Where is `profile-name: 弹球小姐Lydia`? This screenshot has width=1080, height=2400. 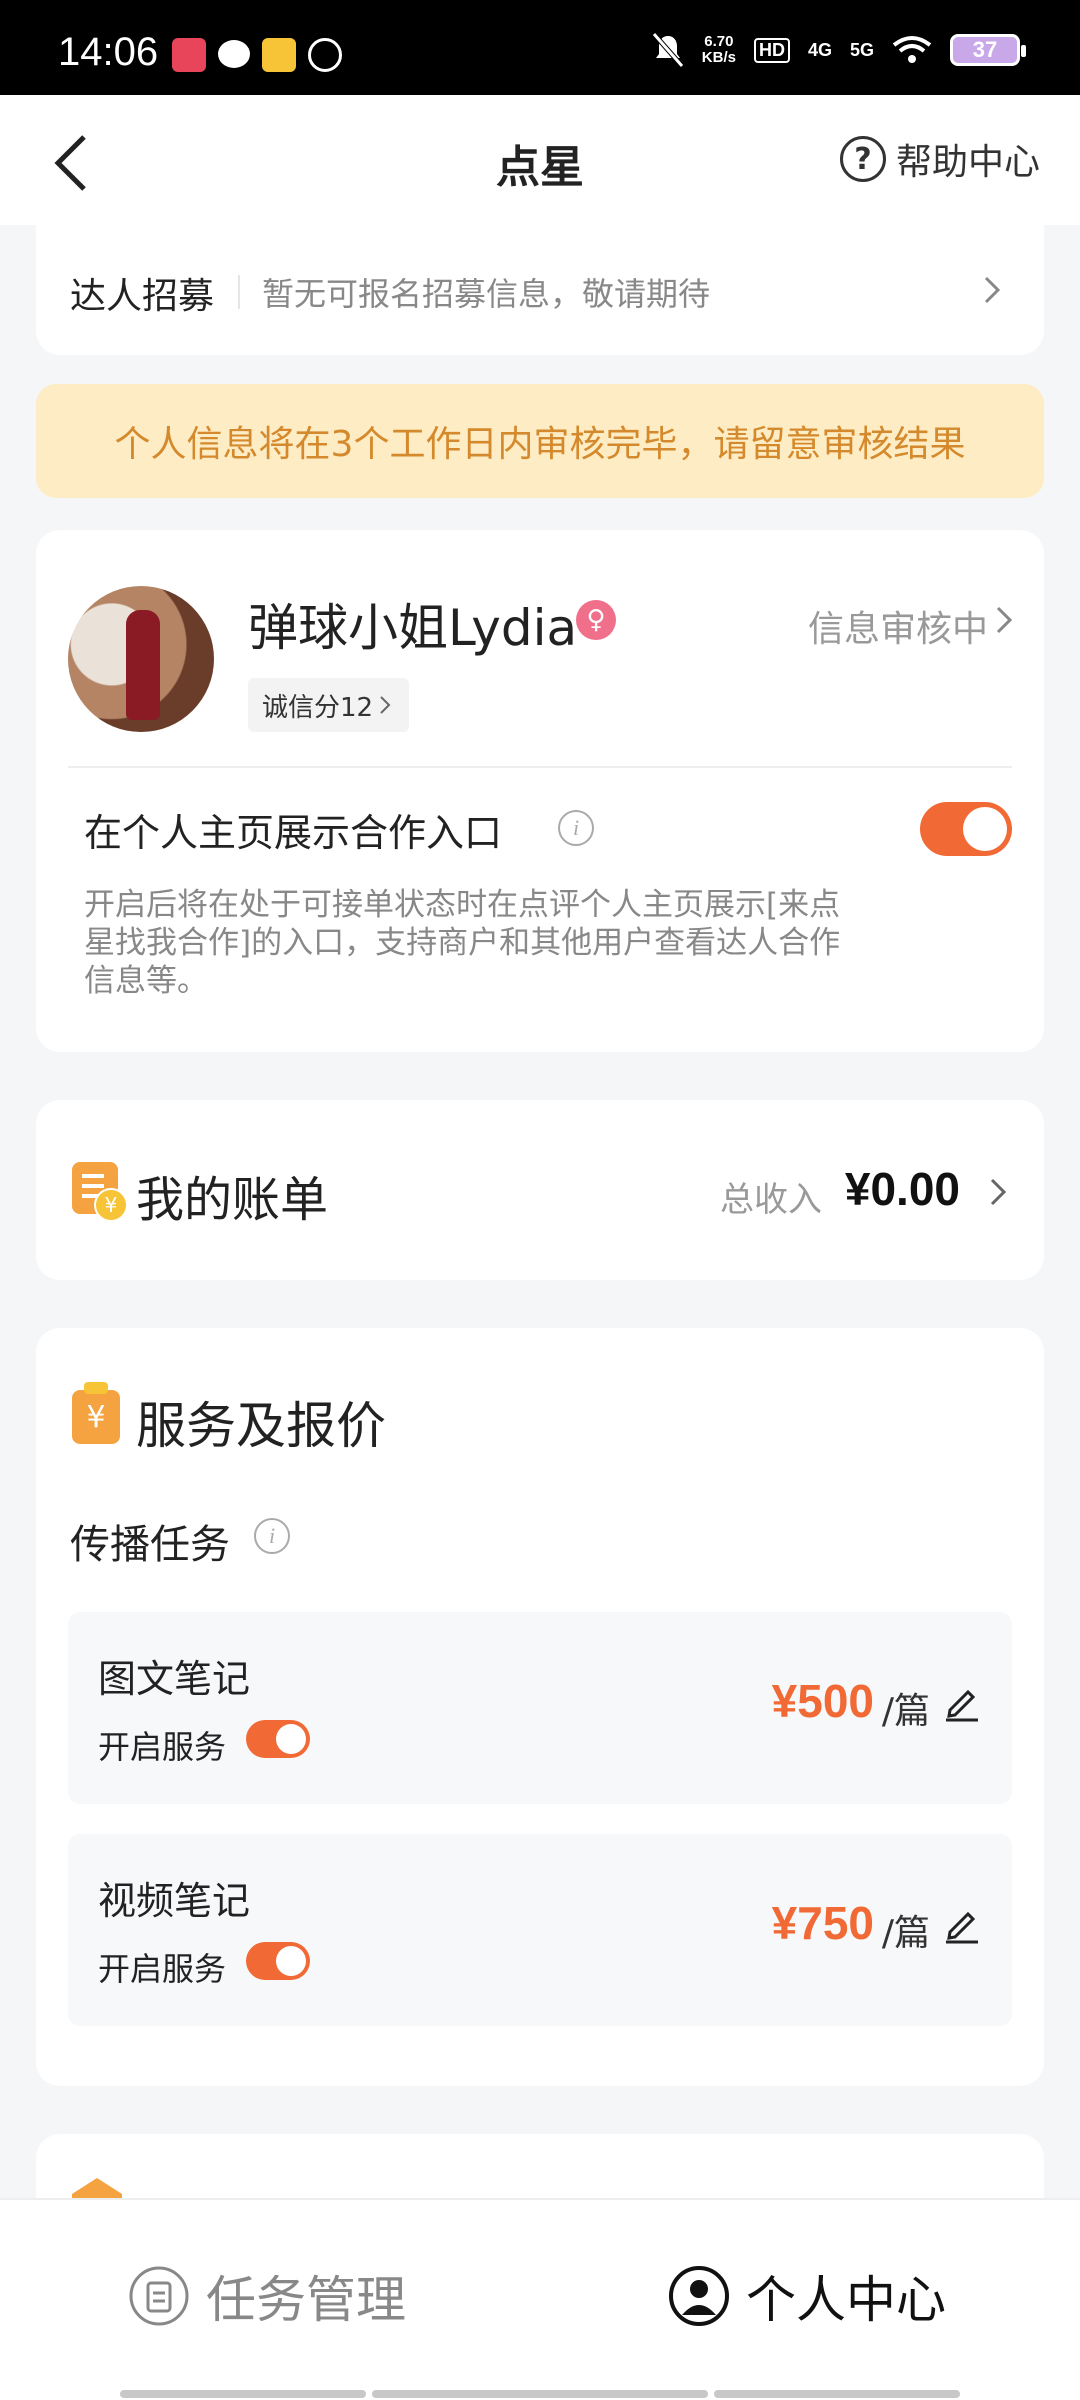
profile-name: 弹球小姐Lydia is located at coordinates (413, 628).